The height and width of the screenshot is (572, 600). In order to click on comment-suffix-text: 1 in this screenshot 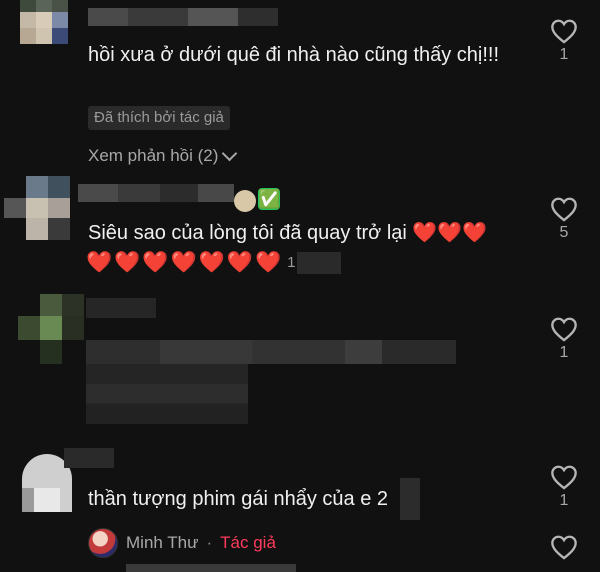, I will do `click(291, 262)`.